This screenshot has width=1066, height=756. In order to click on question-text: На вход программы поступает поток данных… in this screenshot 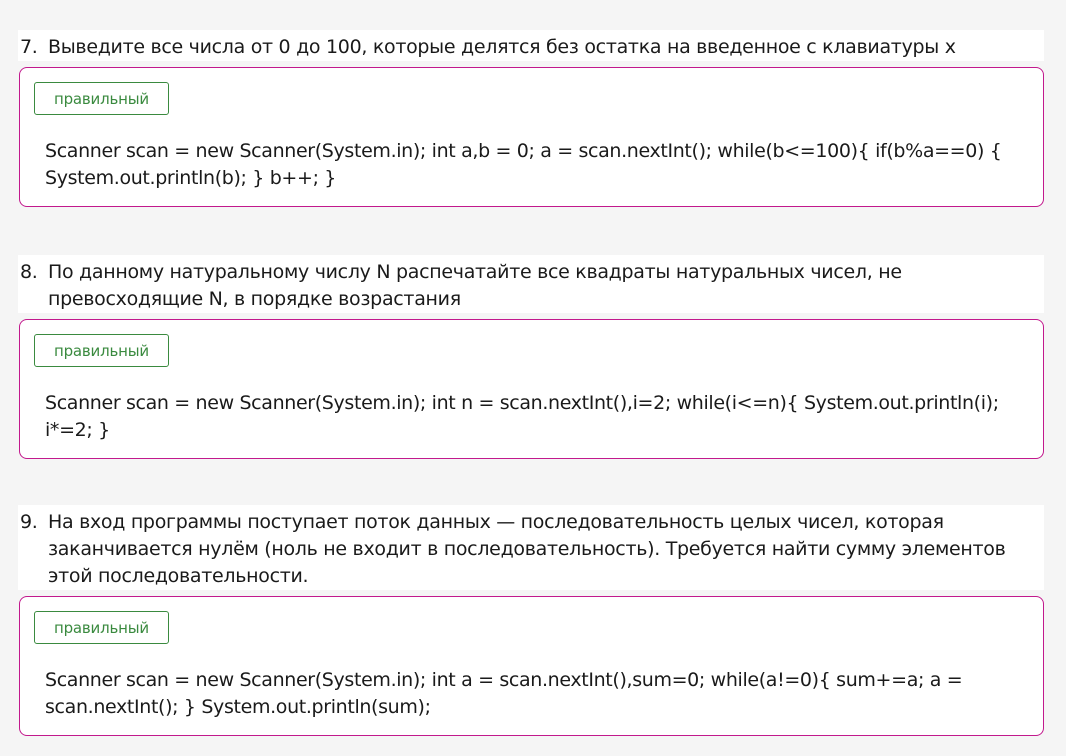, I will do `click(527, 549)`.